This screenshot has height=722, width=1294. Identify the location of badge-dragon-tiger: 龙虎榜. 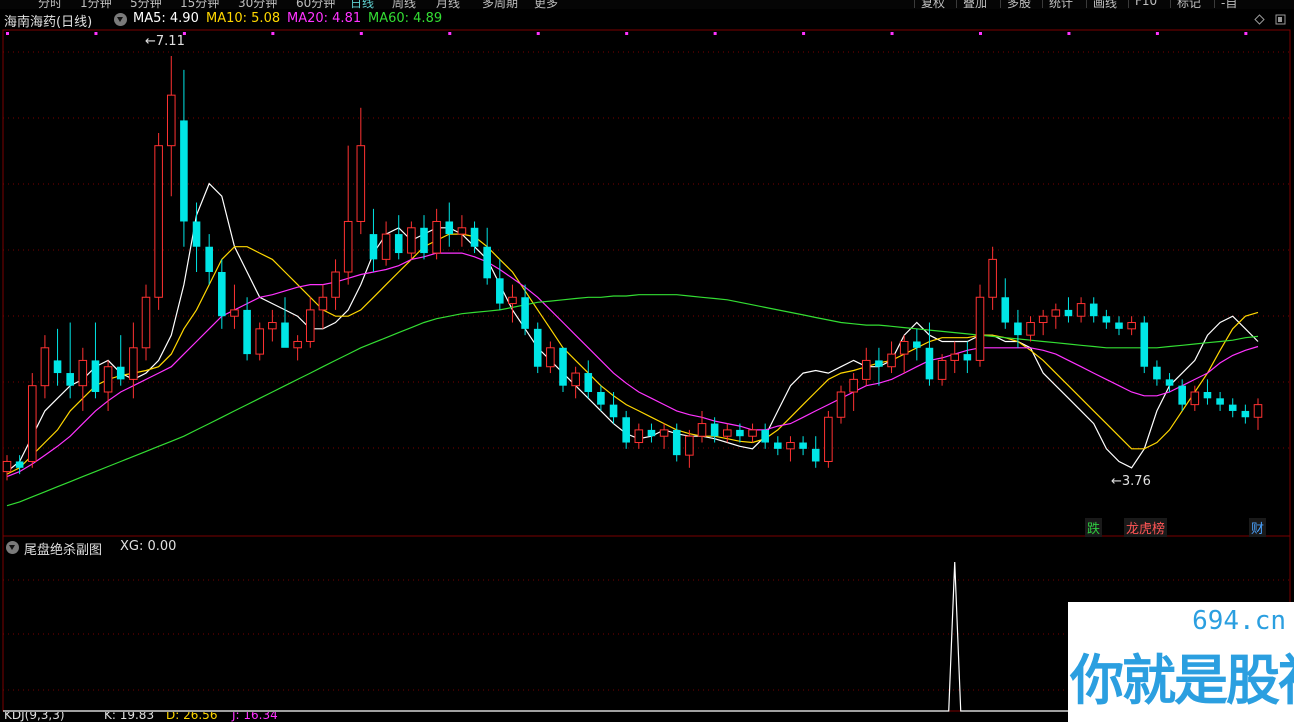
(1146, 527).